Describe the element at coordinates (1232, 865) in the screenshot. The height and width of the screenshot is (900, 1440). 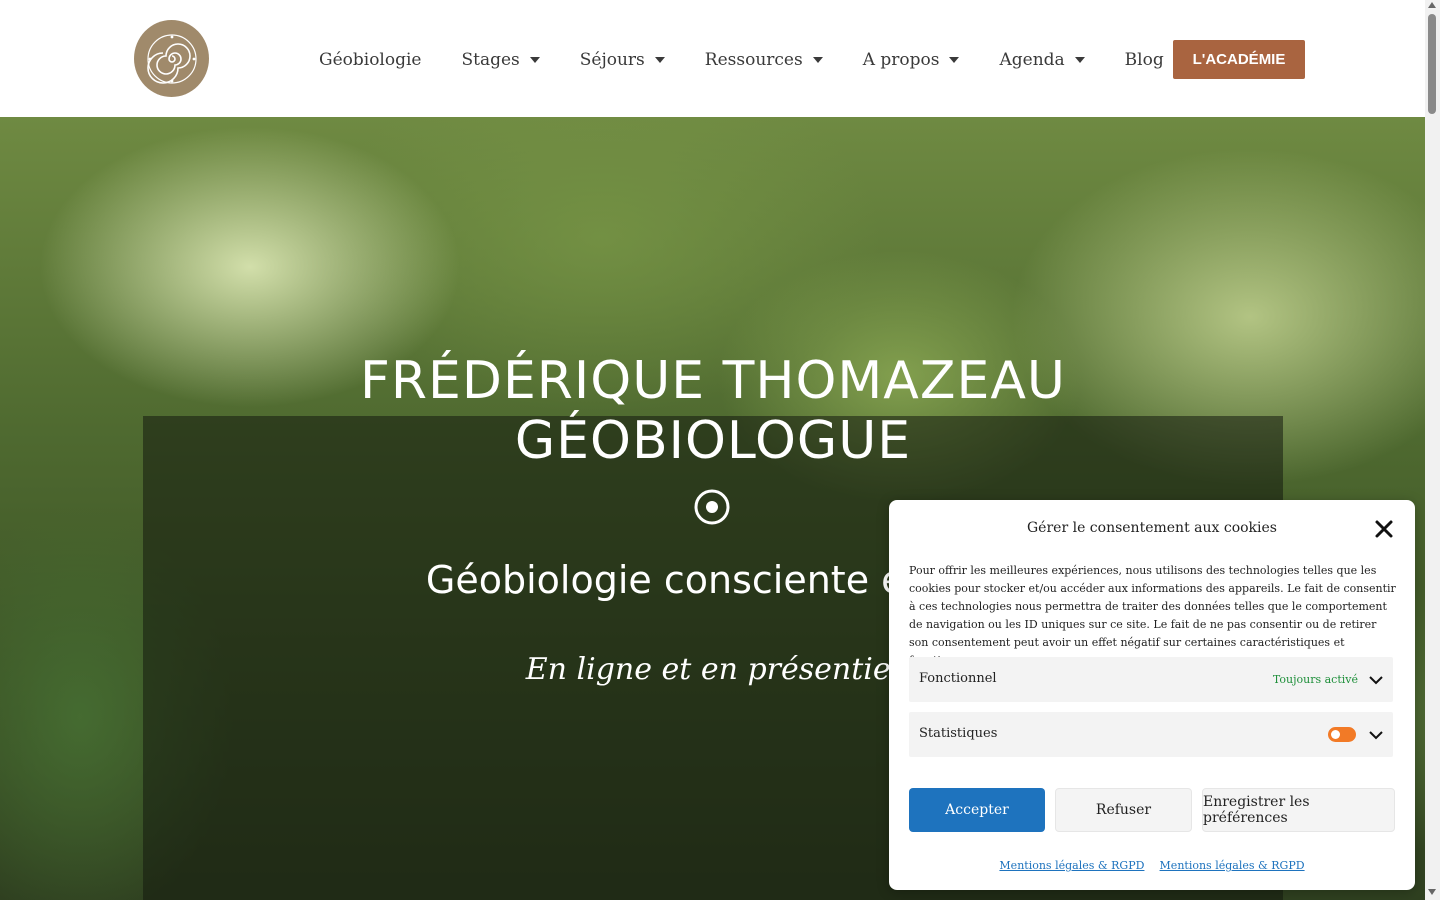
I see `legal-link-2: Mentions légales & RGPD` at that location.